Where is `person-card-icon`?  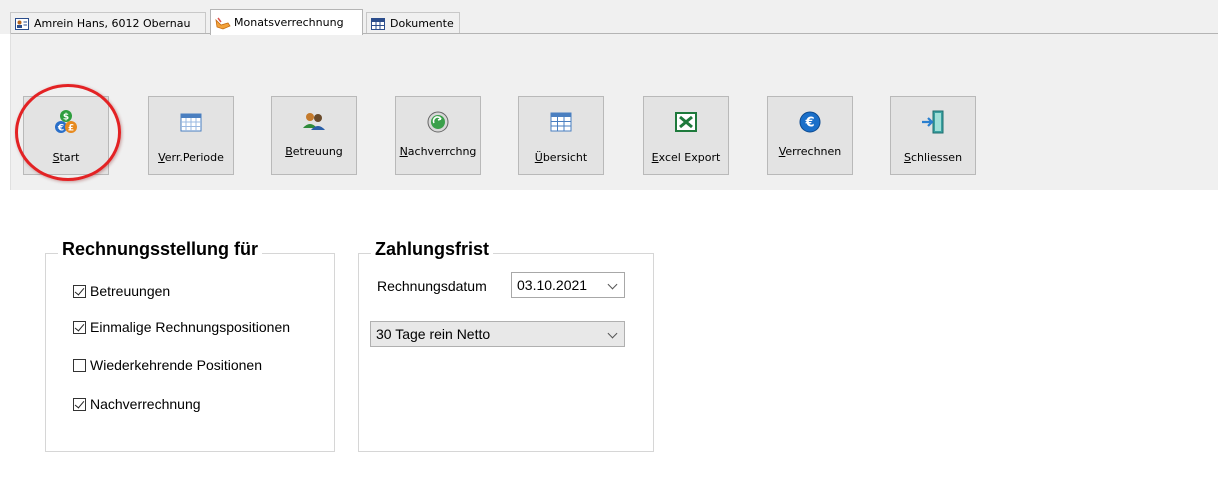 person-card-icon is located at coordinates (22, 23).